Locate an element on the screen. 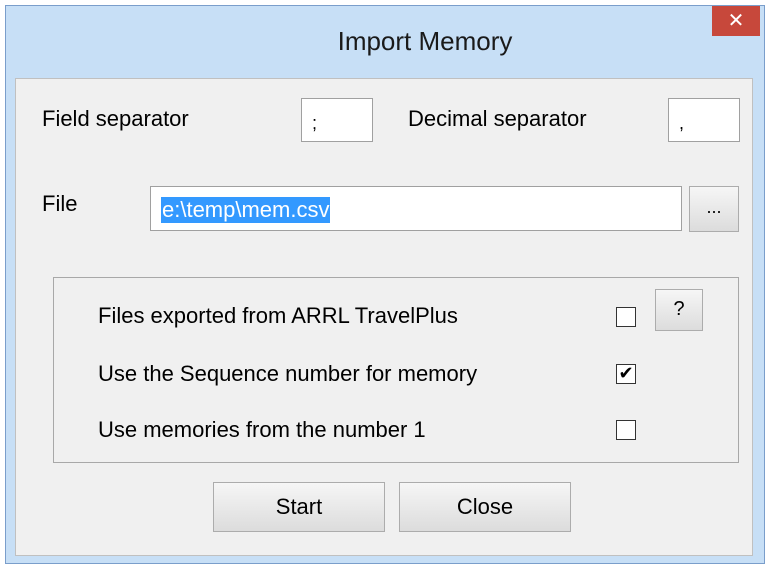  close-button: Close is located at coordinates (485, 507).